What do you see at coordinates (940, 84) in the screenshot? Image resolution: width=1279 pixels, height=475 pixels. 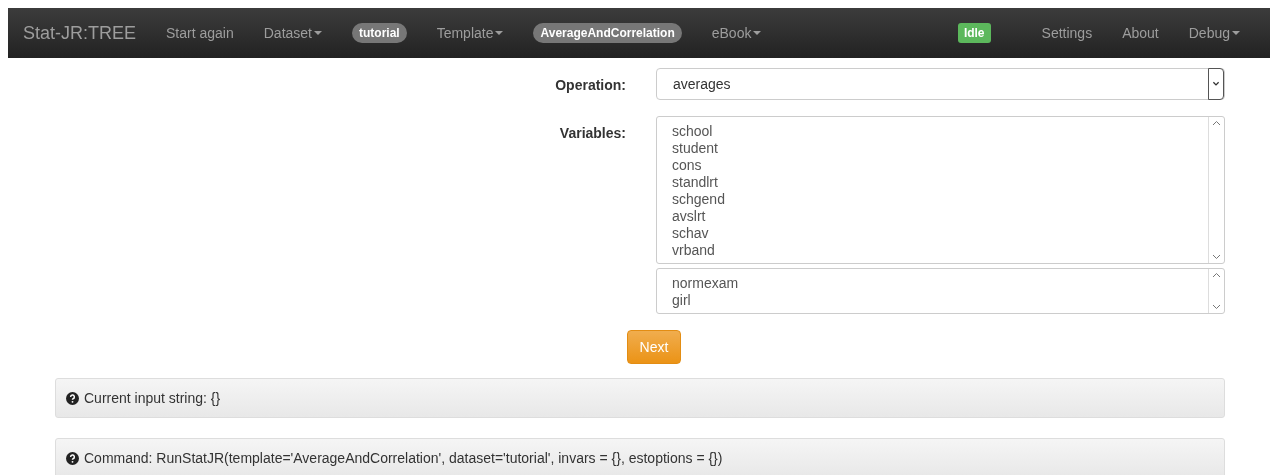 I see `operation-select: averages` at bounding box center [940, 84].